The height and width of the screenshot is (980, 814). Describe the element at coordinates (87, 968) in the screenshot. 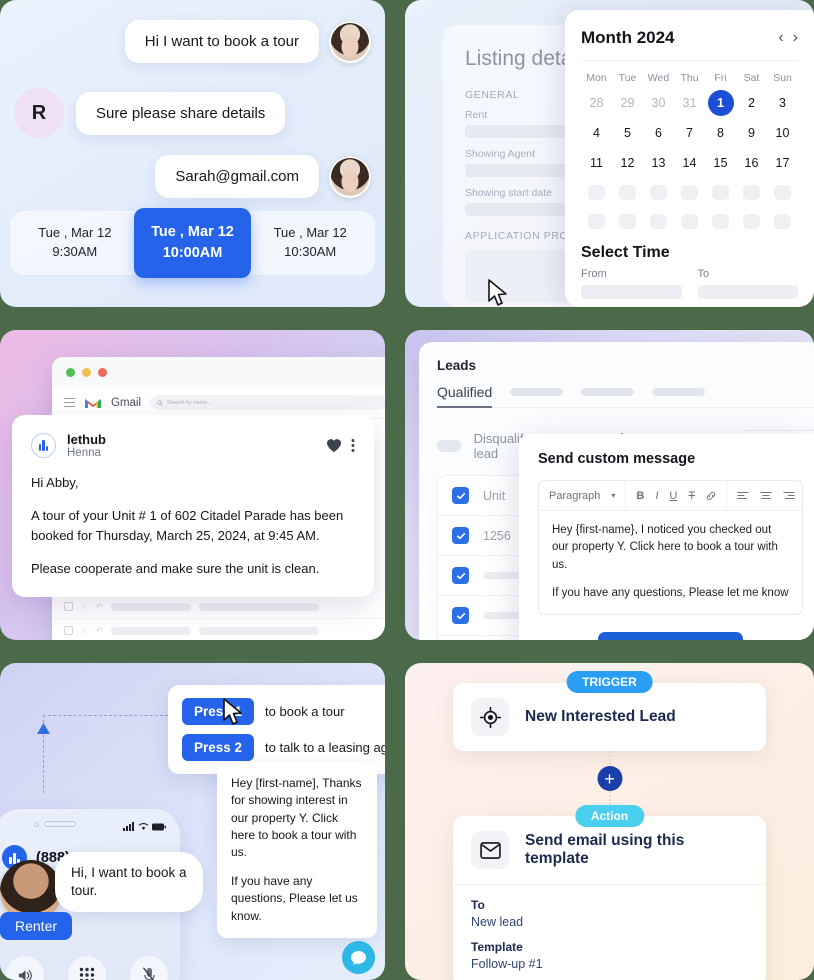

I see `keypad-icon` at that location.